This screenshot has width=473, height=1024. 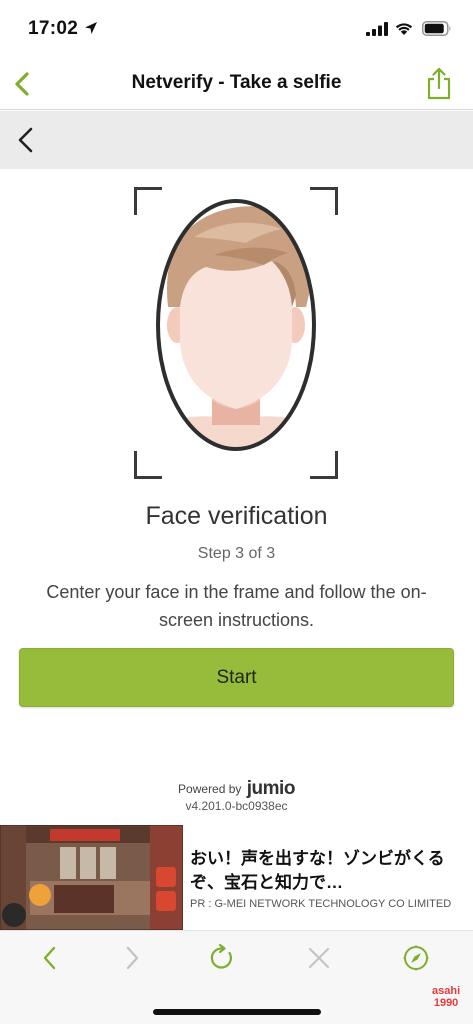 What do you see at coordinates (439, 83) in the screenshot?
I see `share-icon` at bounding box center [439, 83].